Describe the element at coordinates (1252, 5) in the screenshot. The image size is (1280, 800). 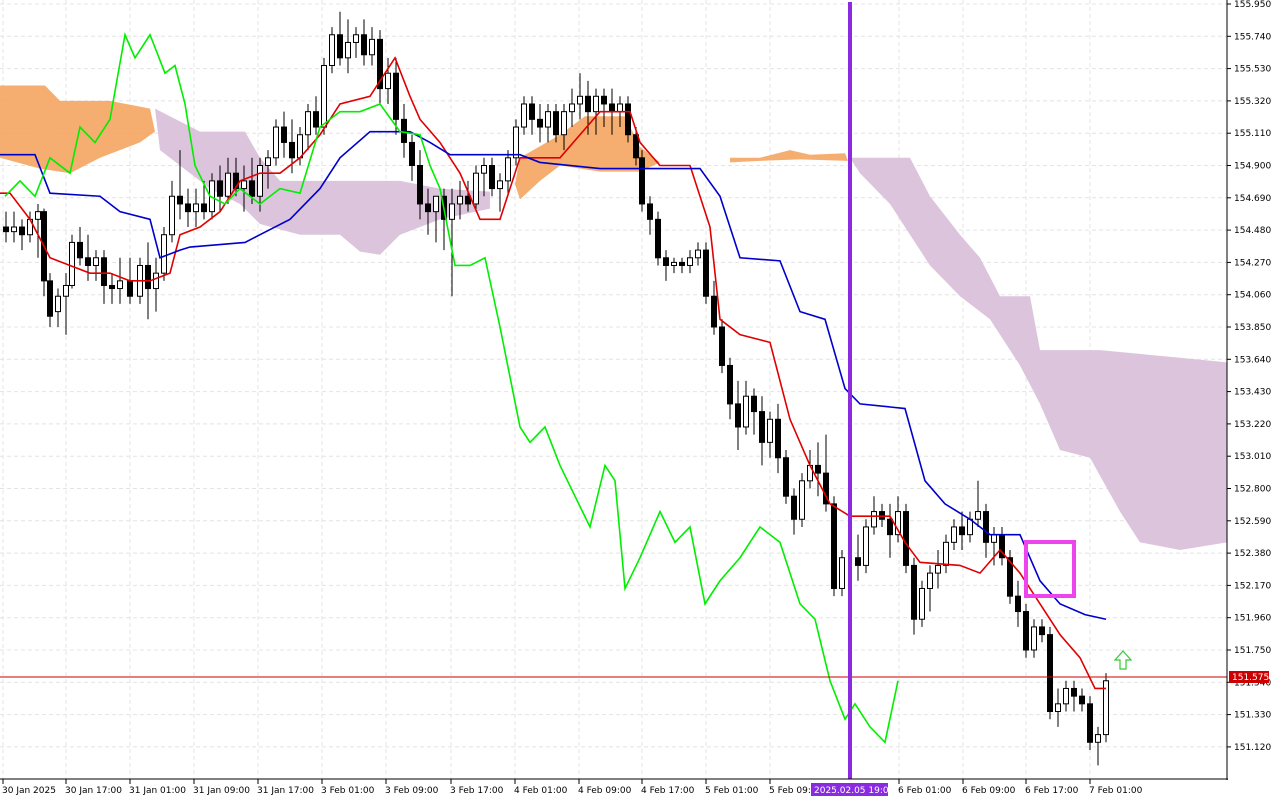
I see `price-tick-label: 155.950` at that location.